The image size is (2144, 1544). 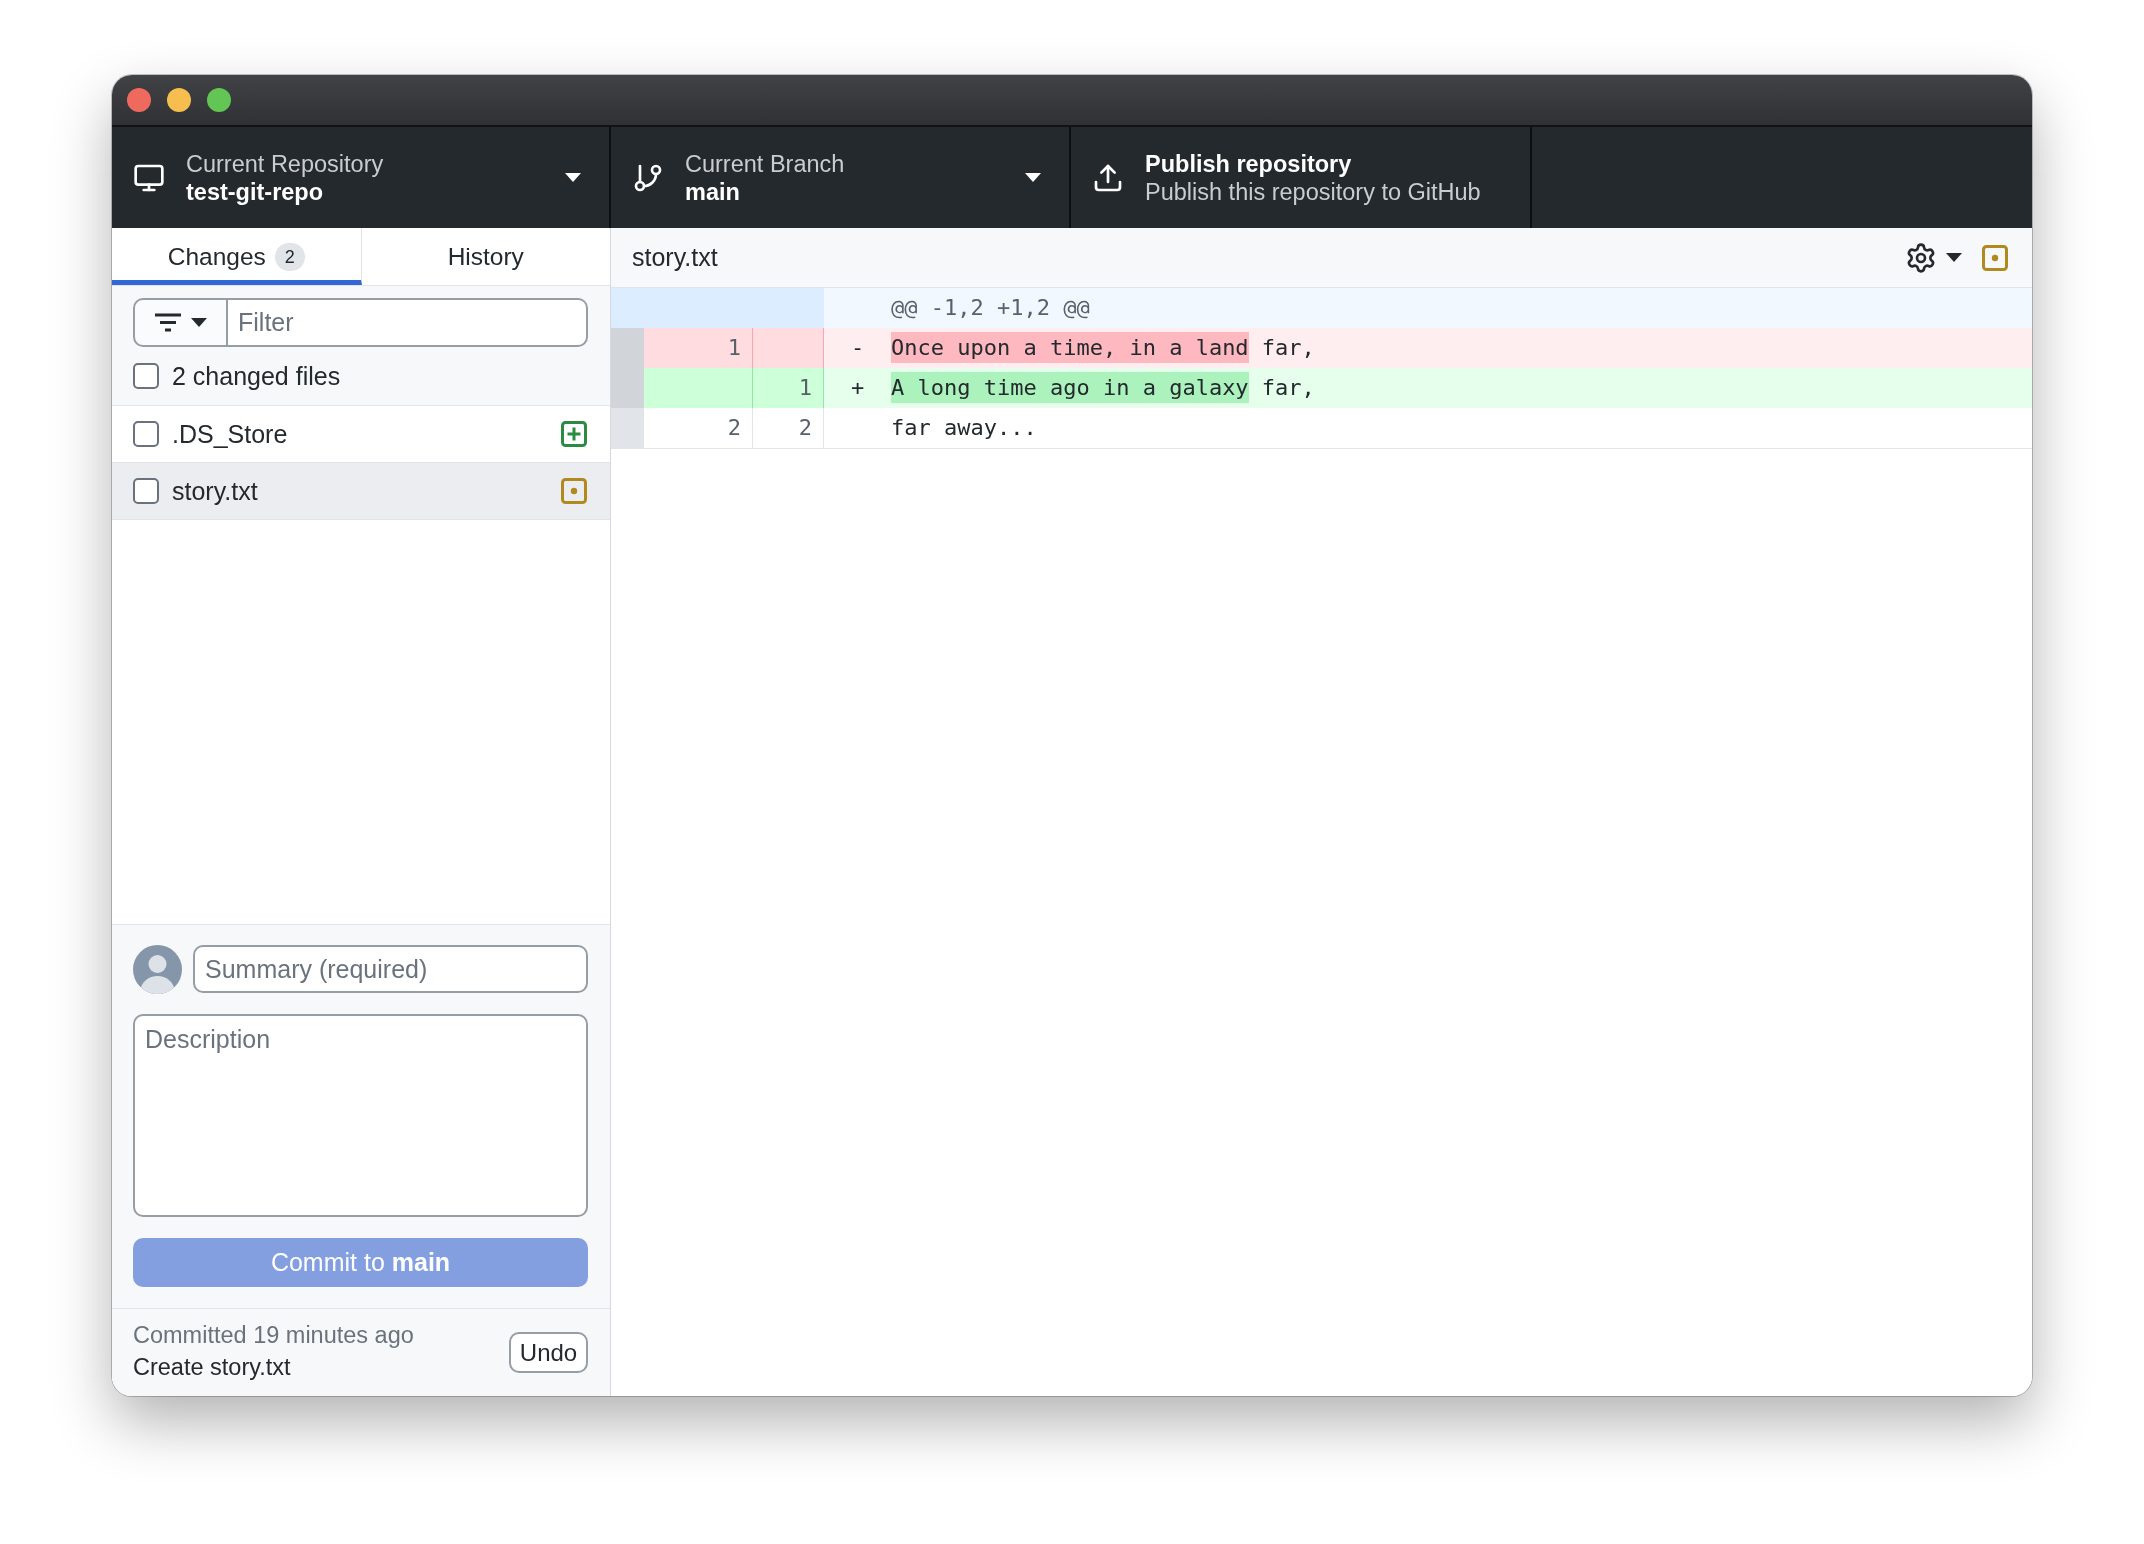 What do you see at coordinates (219, 100) in the screenshot?
I see `zoom-button` at bounding box center [219, 100].